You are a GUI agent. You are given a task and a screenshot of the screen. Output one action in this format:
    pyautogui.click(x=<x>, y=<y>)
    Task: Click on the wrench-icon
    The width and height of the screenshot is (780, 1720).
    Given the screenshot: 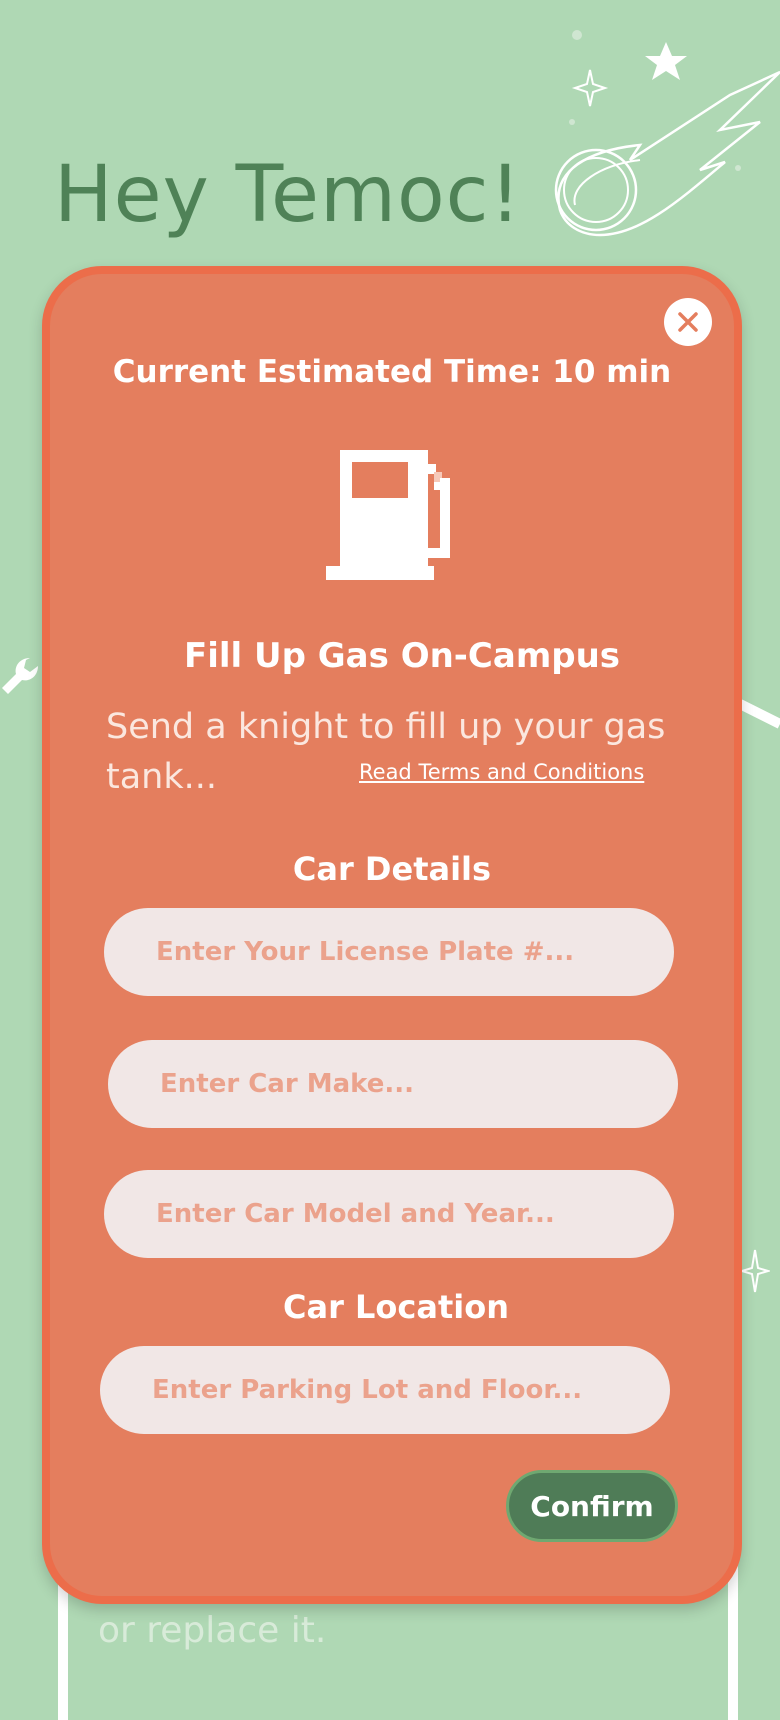 What is the action you would take?
    pyautogui.click(x=20, y=676)
    